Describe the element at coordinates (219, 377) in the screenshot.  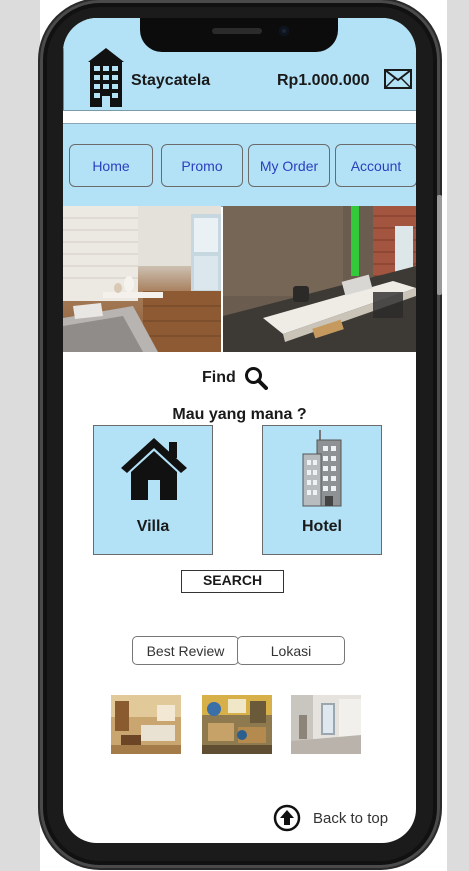
I see `find-label: Find` at that location.